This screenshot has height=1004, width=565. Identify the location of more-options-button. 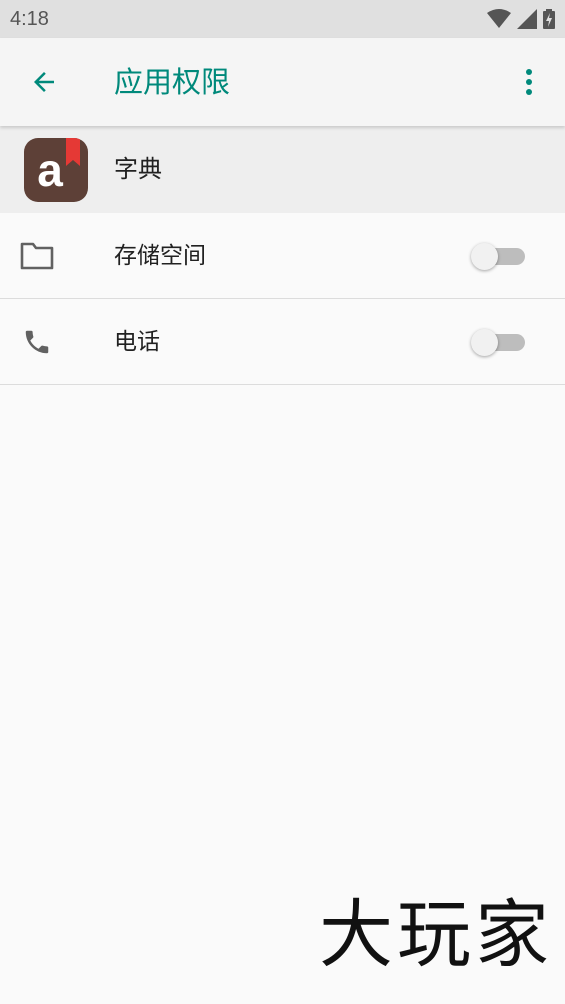
(529, 82).